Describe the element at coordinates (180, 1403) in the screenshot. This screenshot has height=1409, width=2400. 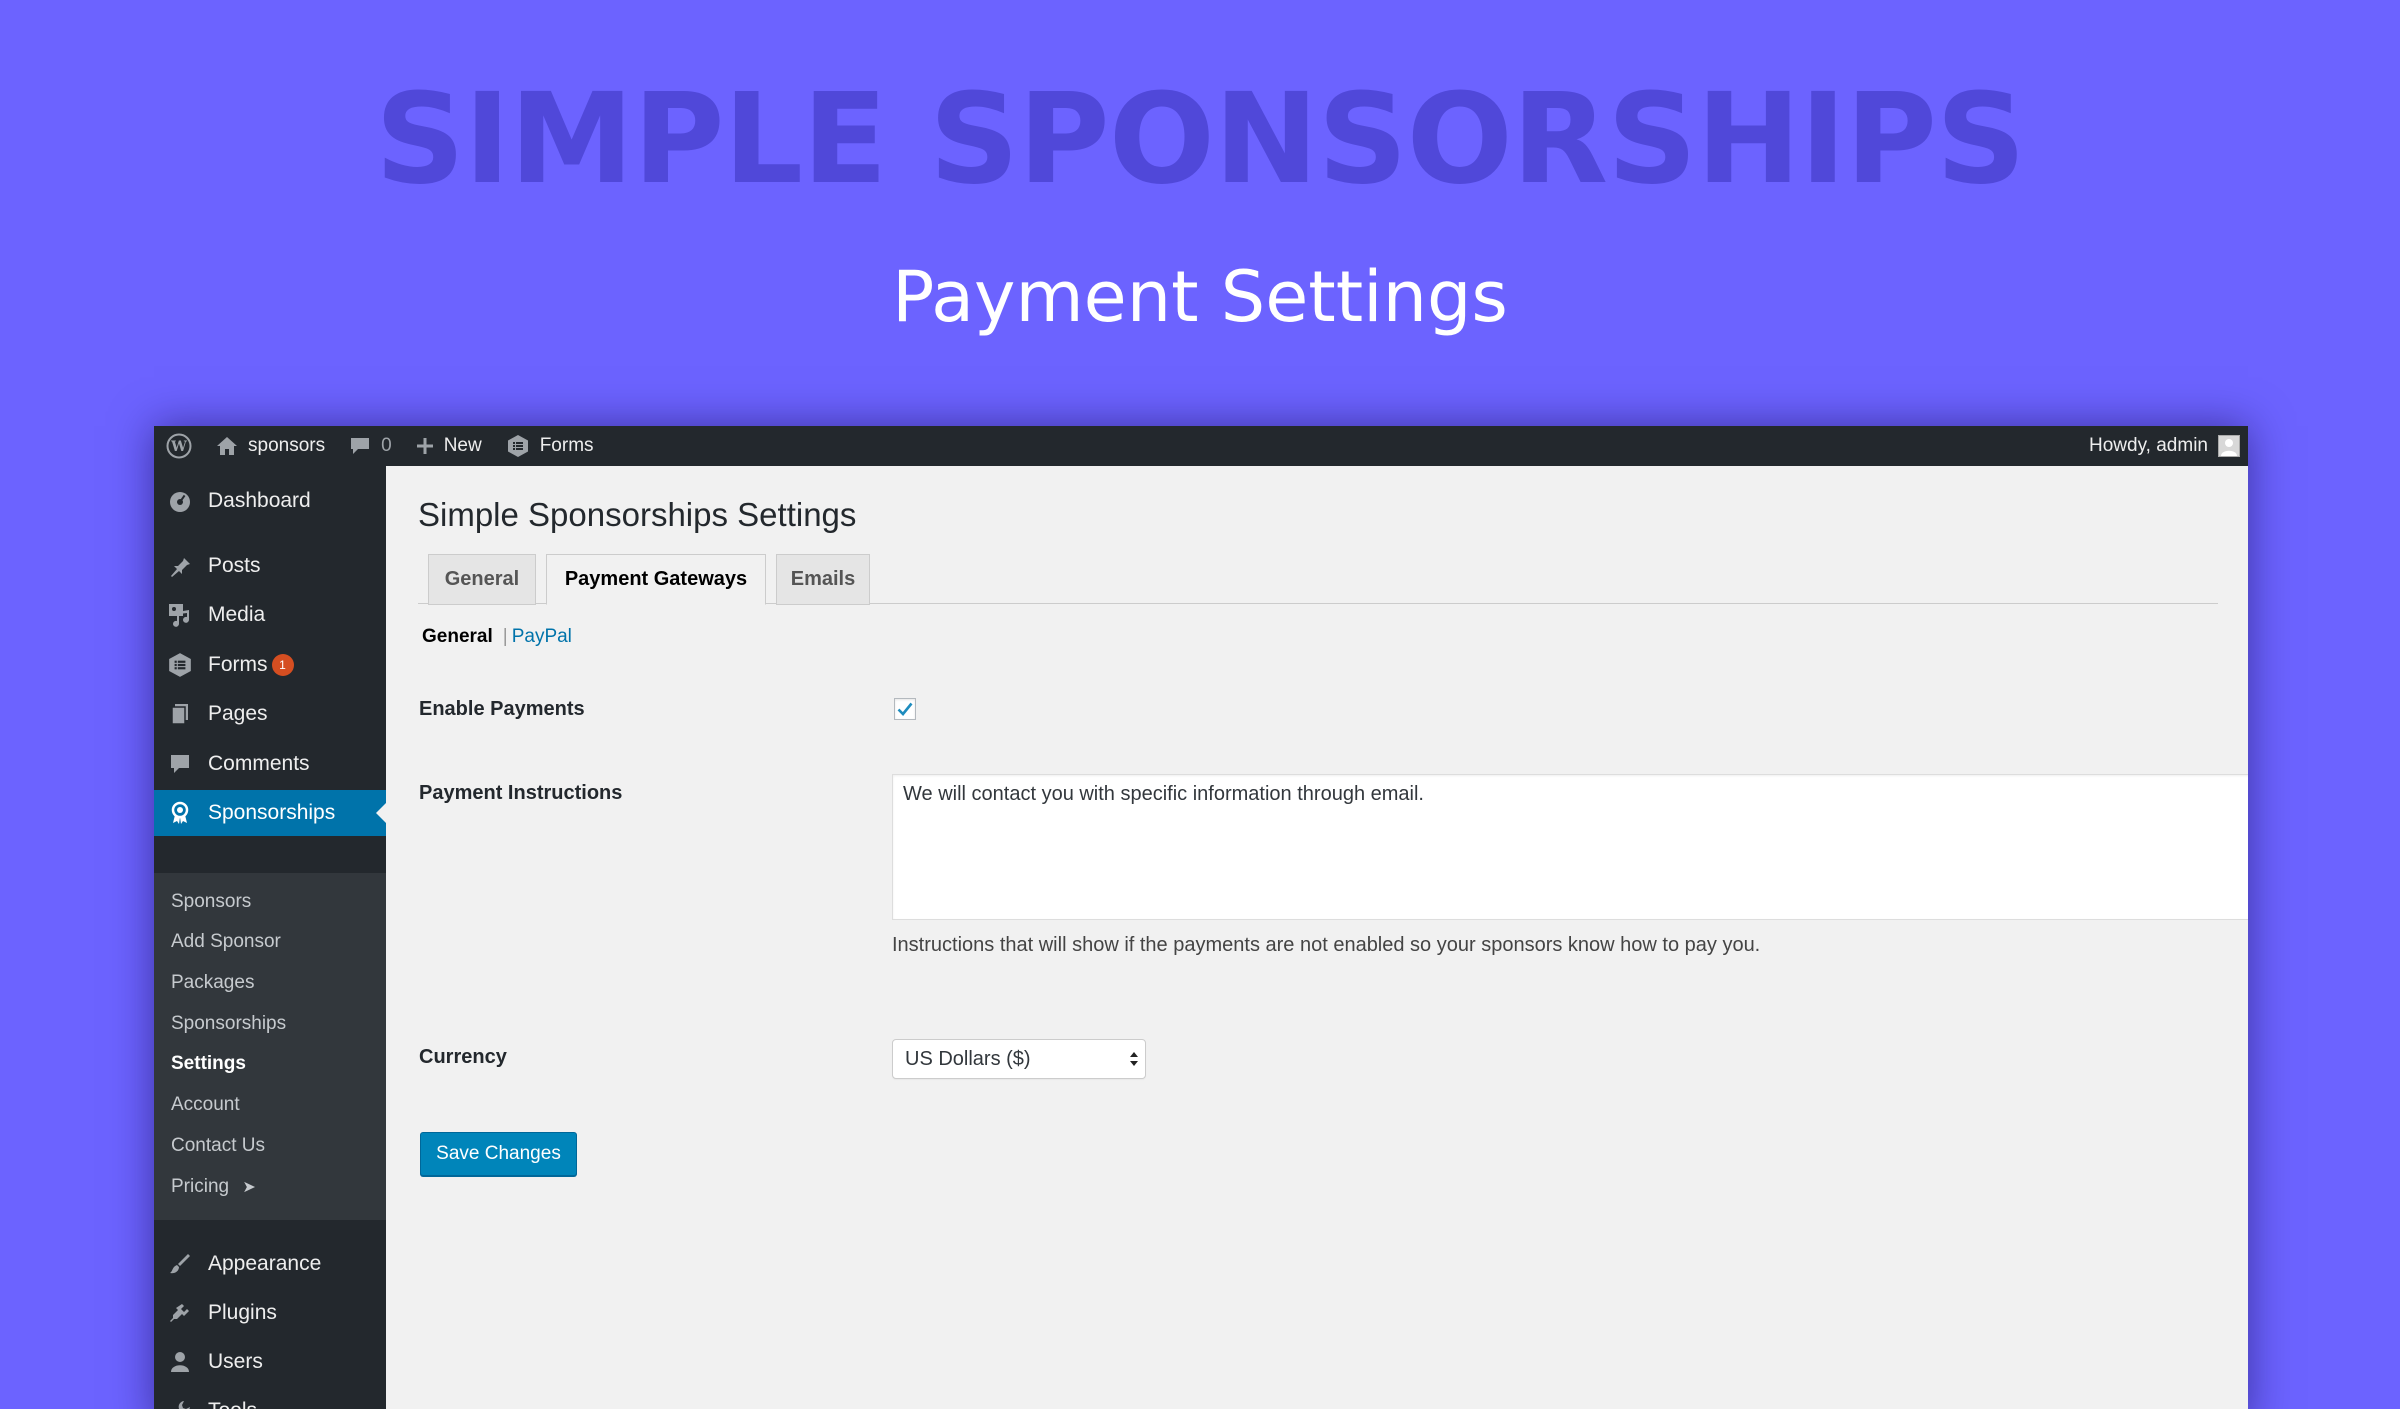
I see `wrench-icon` at that location.